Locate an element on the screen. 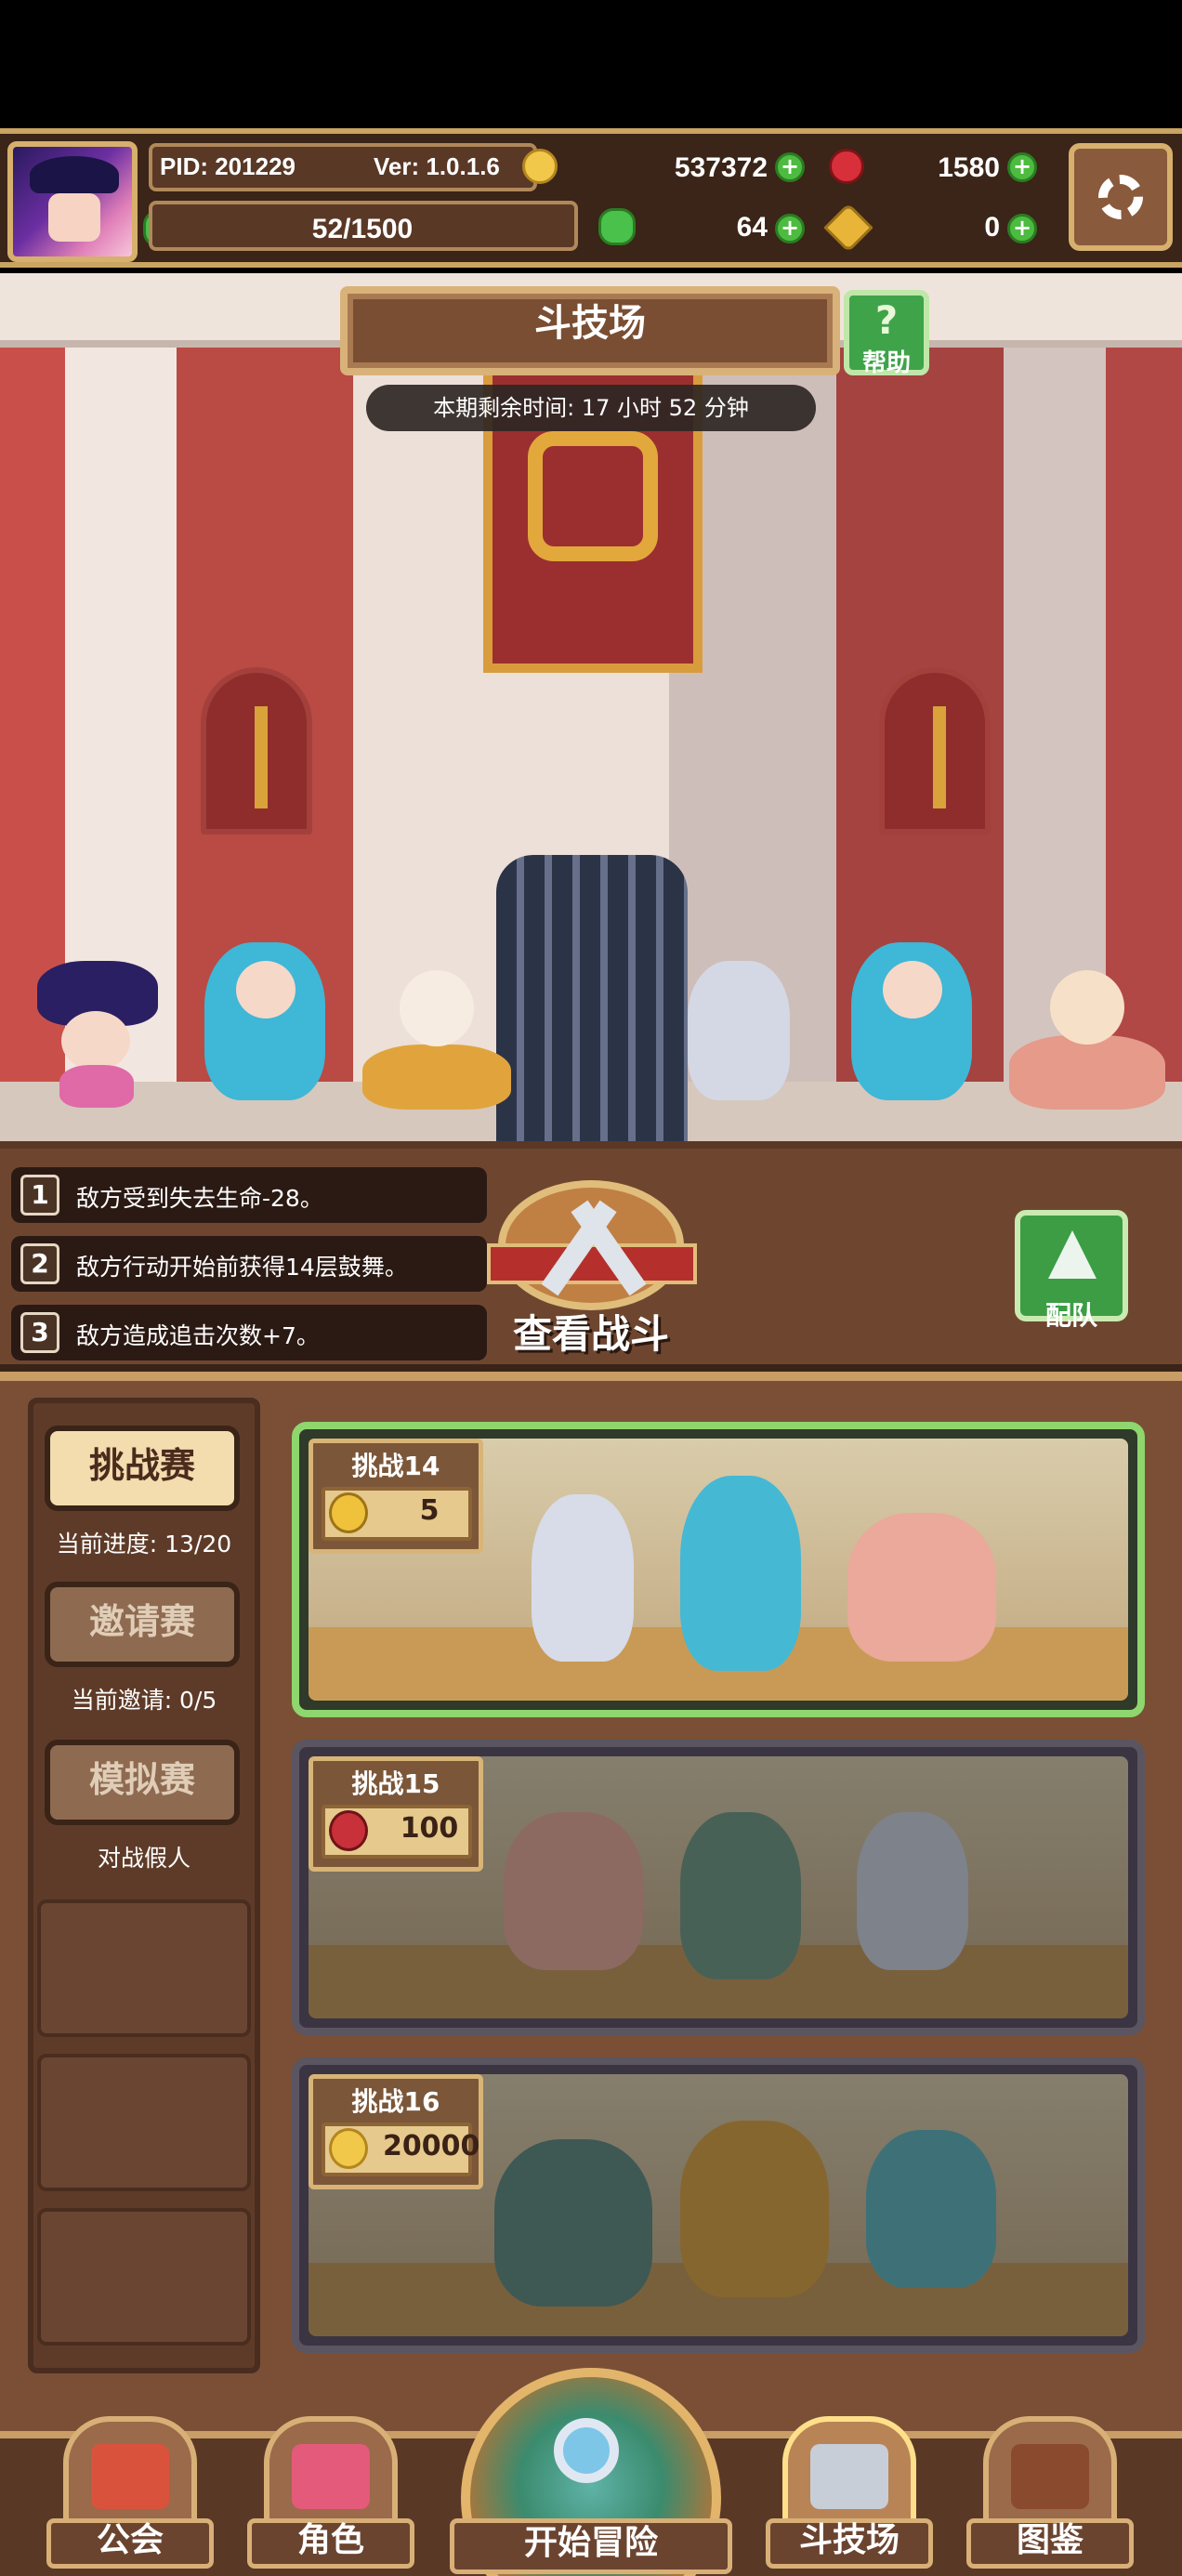  challenge-reward: 20000 is located at coordinates (431, 2146).